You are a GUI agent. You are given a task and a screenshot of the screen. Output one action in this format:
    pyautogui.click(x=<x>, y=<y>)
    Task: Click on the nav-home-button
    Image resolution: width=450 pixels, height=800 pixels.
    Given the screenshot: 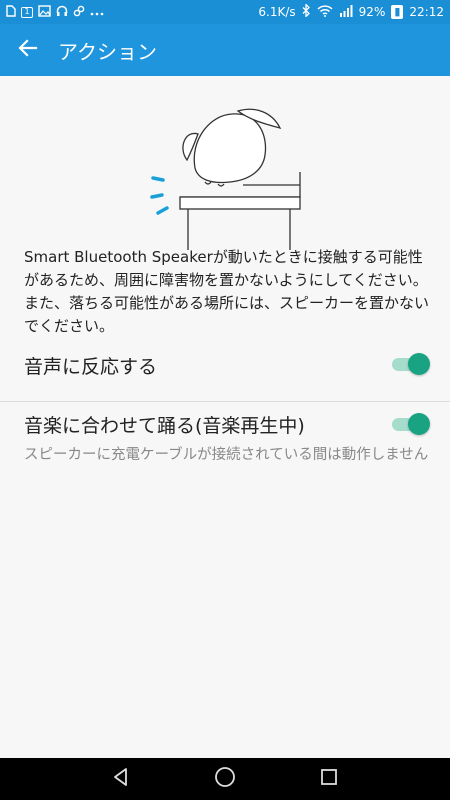 What is the action you would take?
    pyautogui.click(x=225, y=779)
    